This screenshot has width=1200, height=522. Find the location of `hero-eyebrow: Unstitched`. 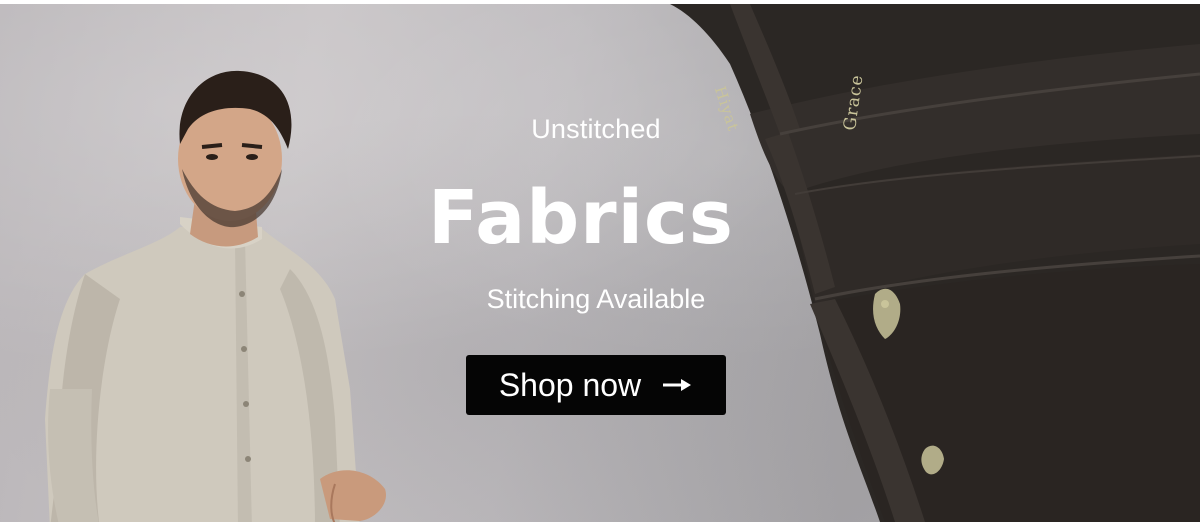

hero-eyebrow: Unstitched is located at coordinates (596, 129).